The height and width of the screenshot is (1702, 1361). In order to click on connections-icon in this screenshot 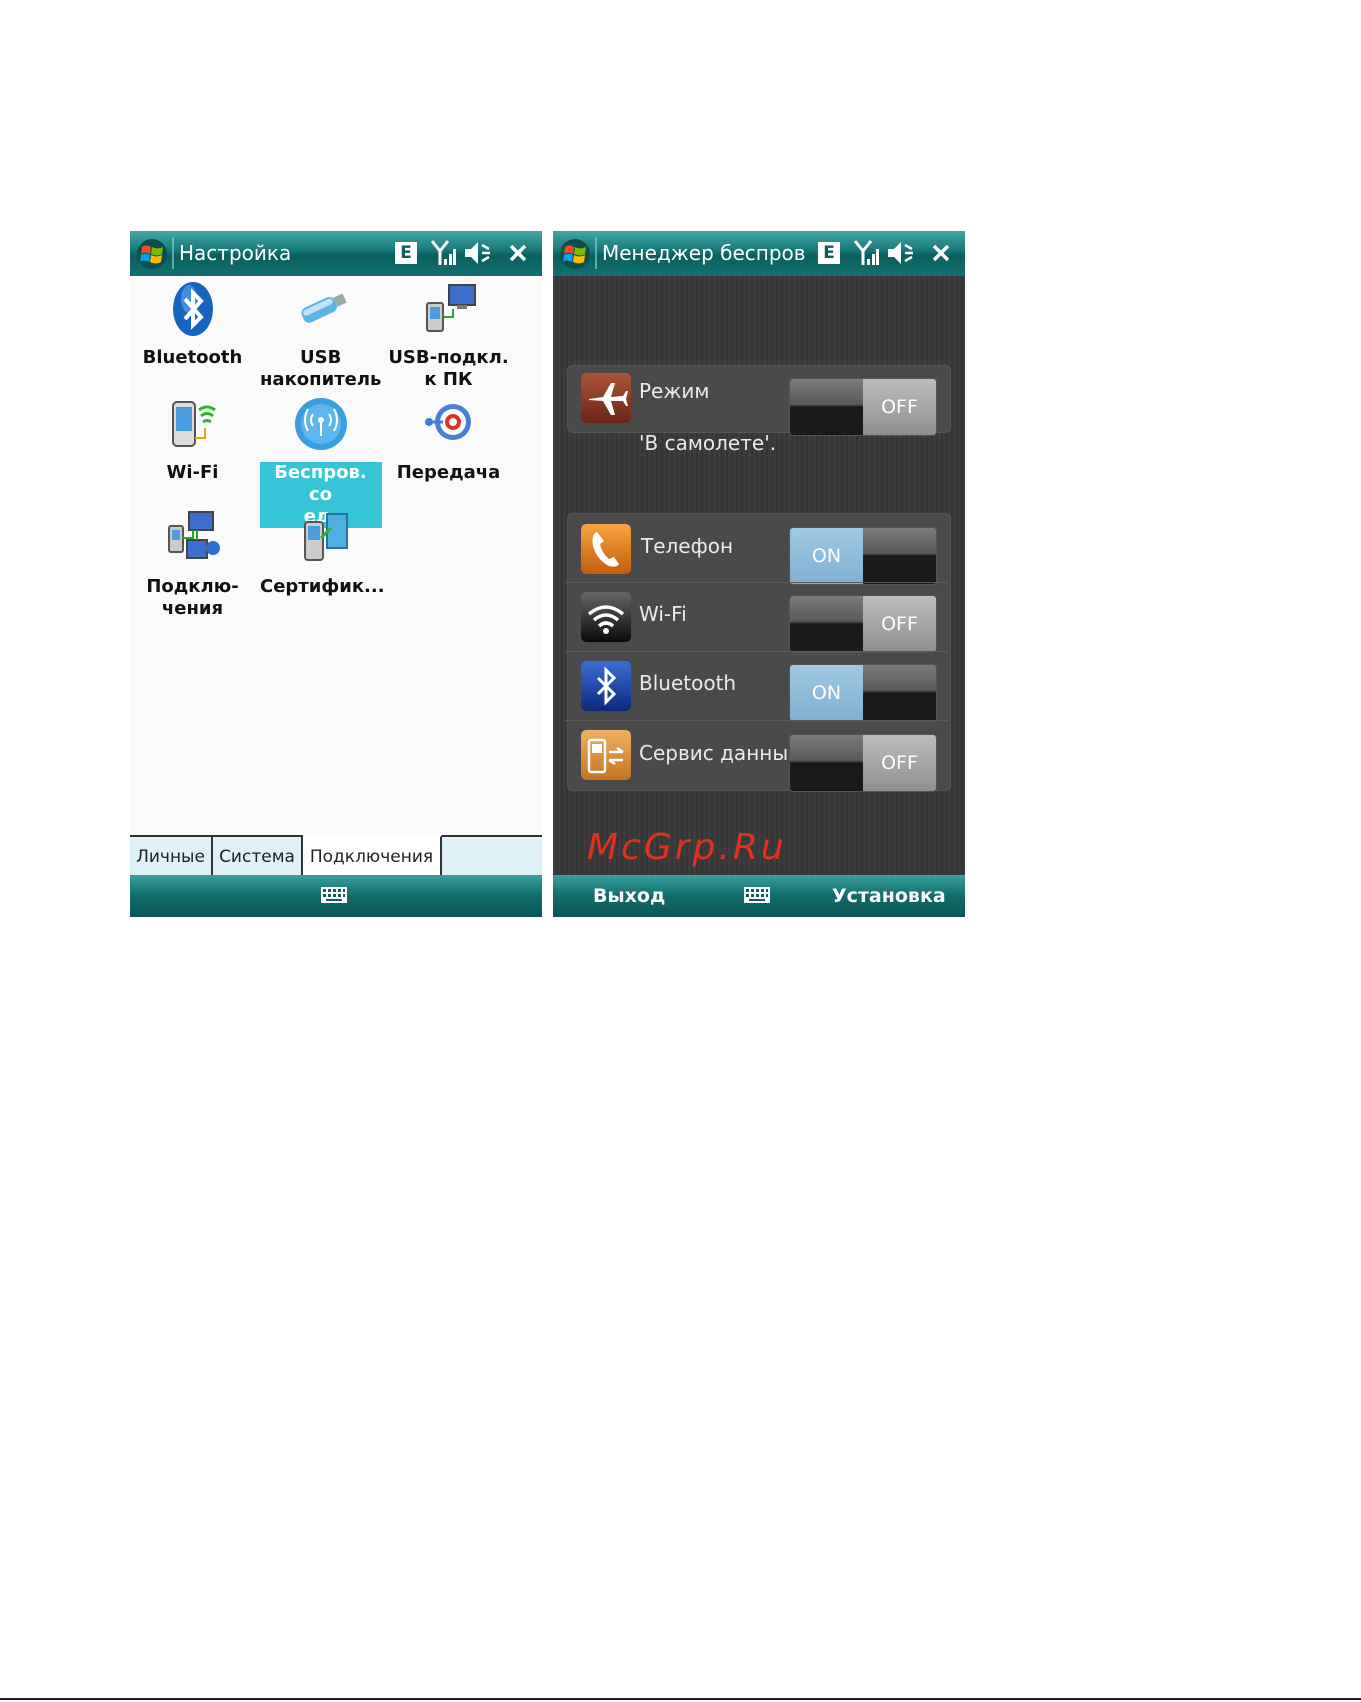, I will do `click(193, 535)`.